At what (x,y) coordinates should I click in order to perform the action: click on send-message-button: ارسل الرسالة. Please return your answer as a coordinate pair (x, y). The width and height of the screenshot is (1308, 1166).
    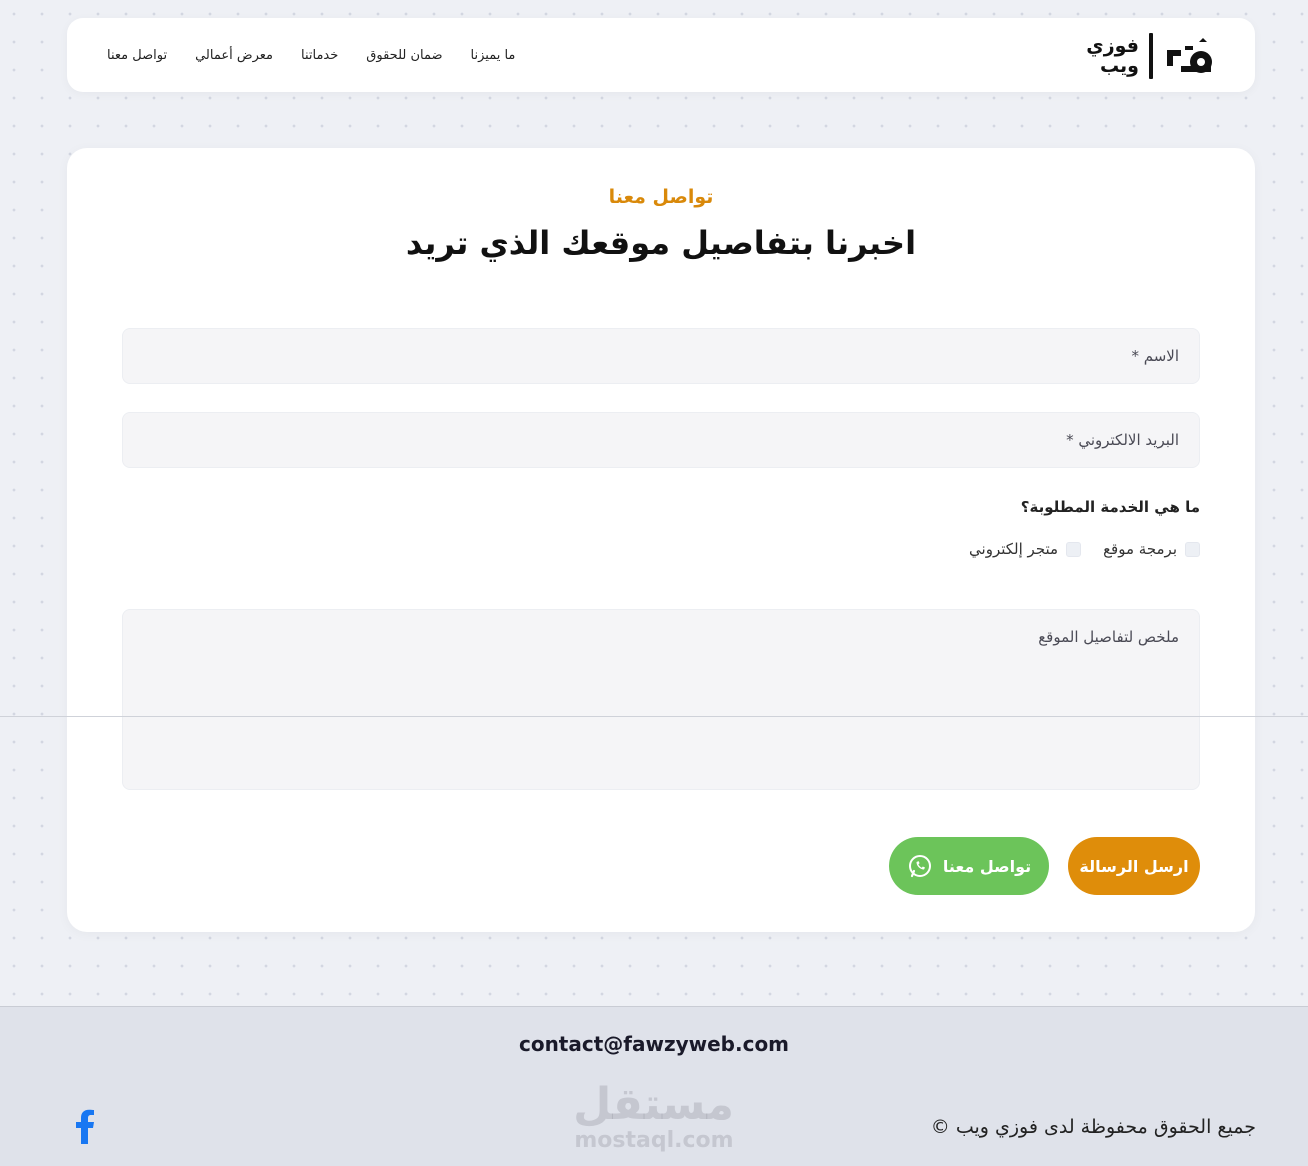
    Looking at the image, I should click on (1134, 866).